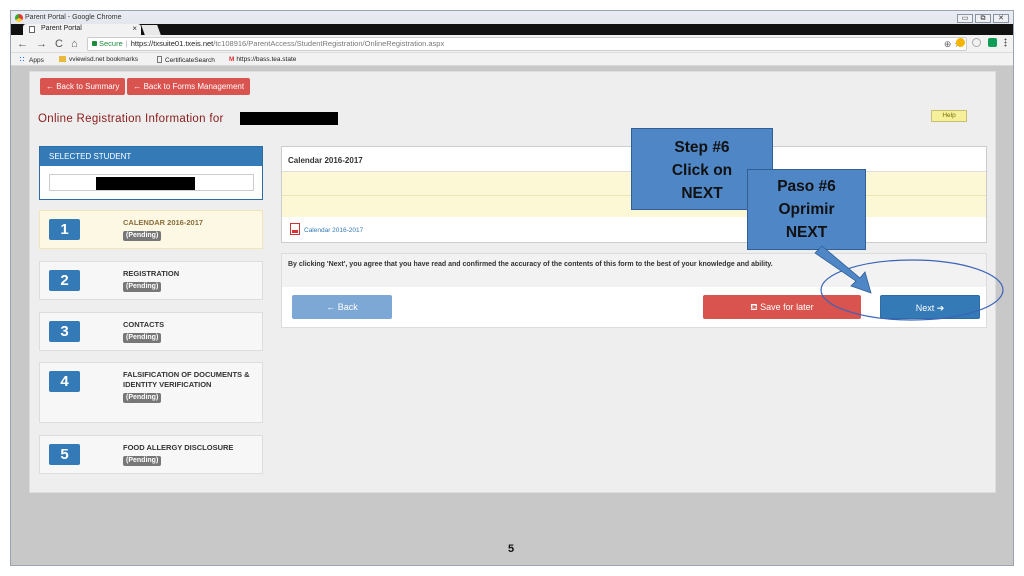  I want to click on step-label: CONTACTS, so click(144, 324).